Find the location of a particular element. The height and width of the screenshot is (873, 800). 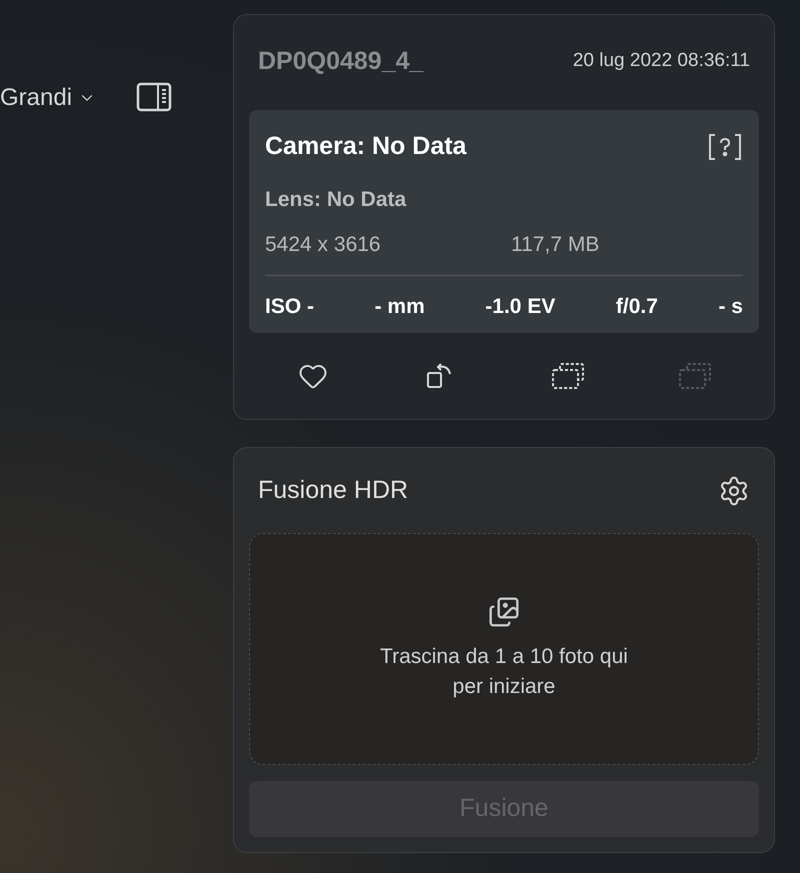

exif-value: ISO - is located at coordinates (289, 307).